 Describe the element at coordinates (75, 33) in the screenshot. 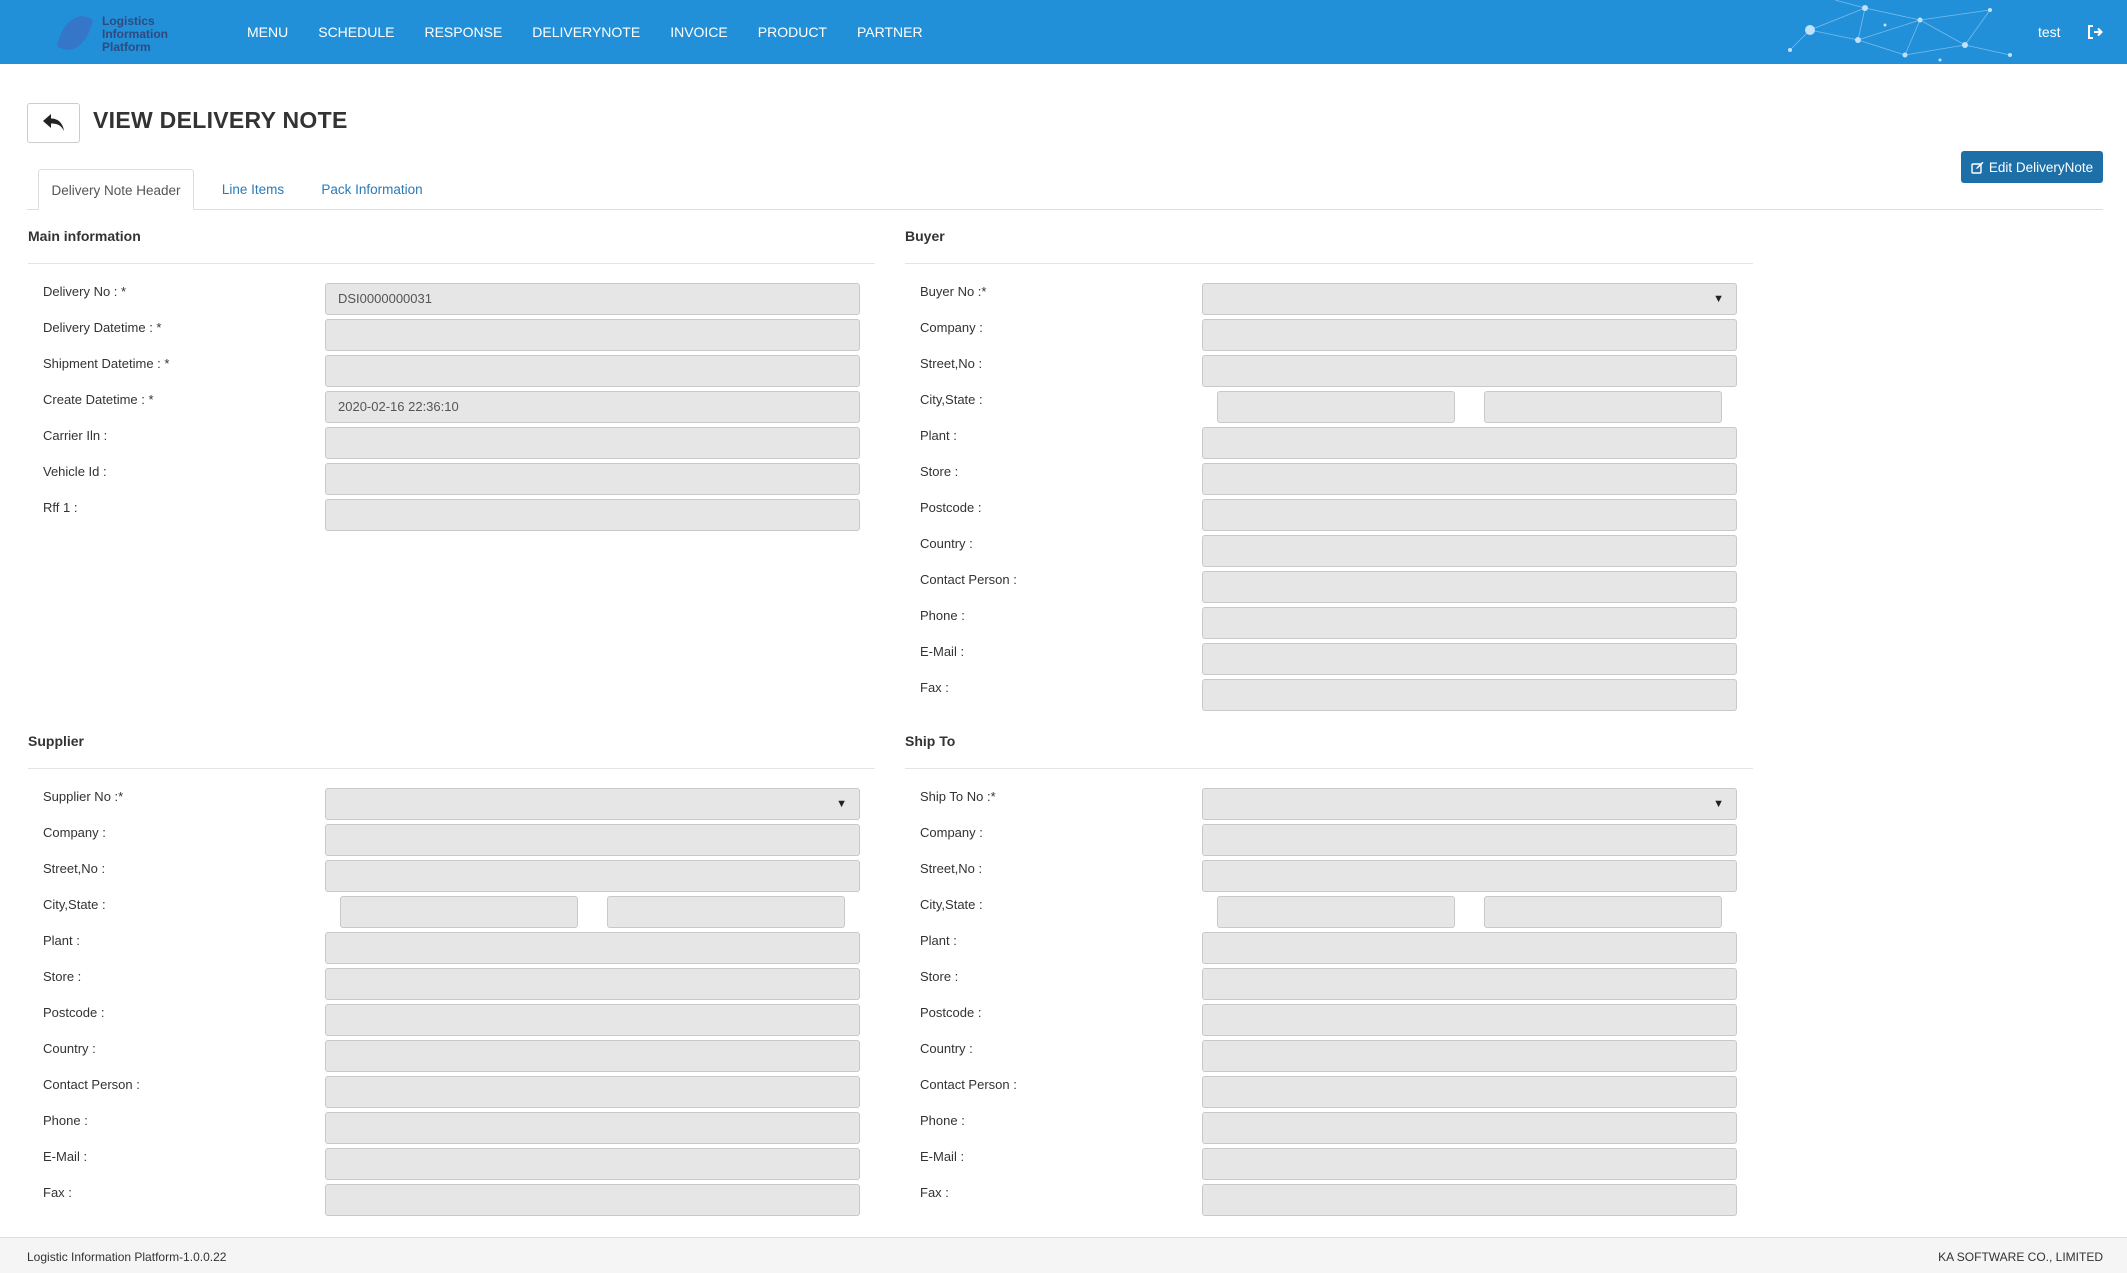

I see `leaf-icon` at that location.